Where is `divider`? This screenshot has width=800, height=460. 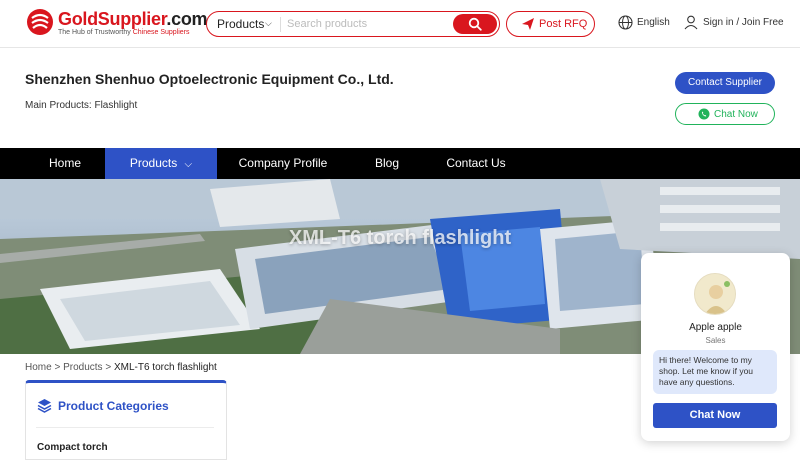 divider is located at coordinates (125, 427).